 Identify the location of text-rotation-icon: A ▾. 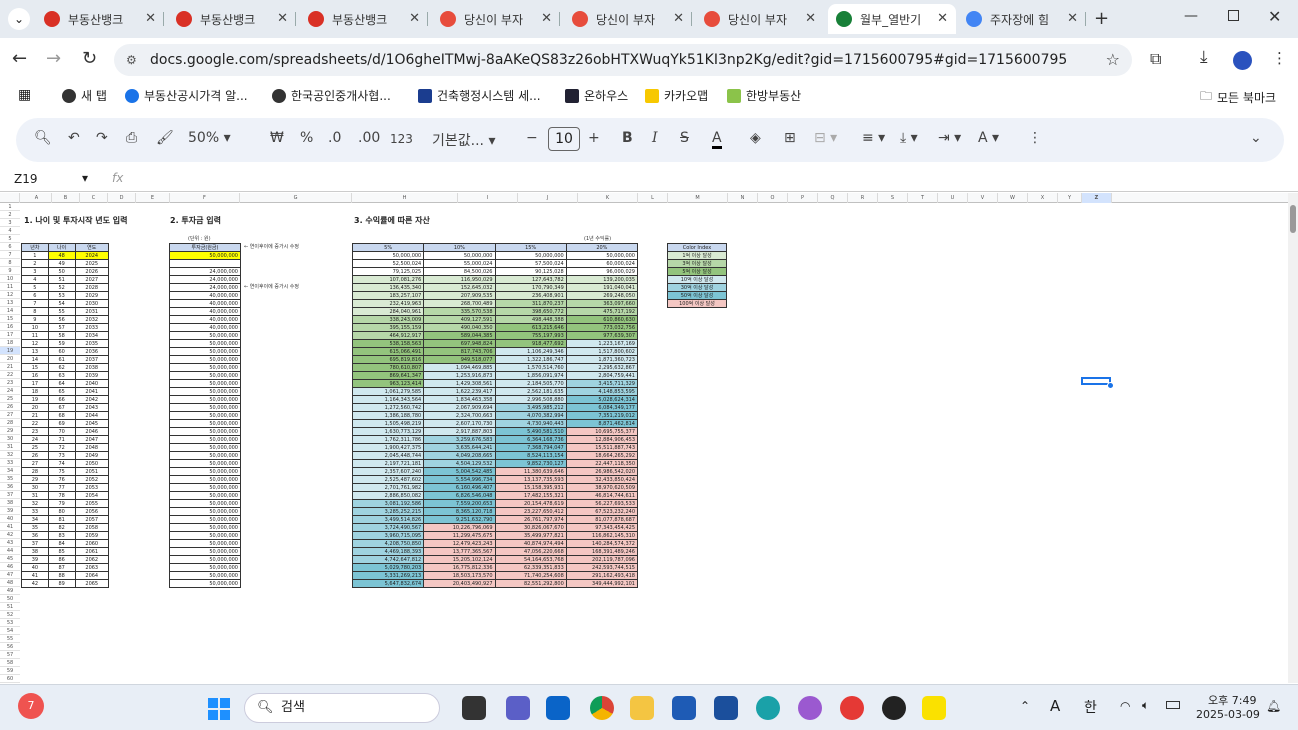
(988, 138).